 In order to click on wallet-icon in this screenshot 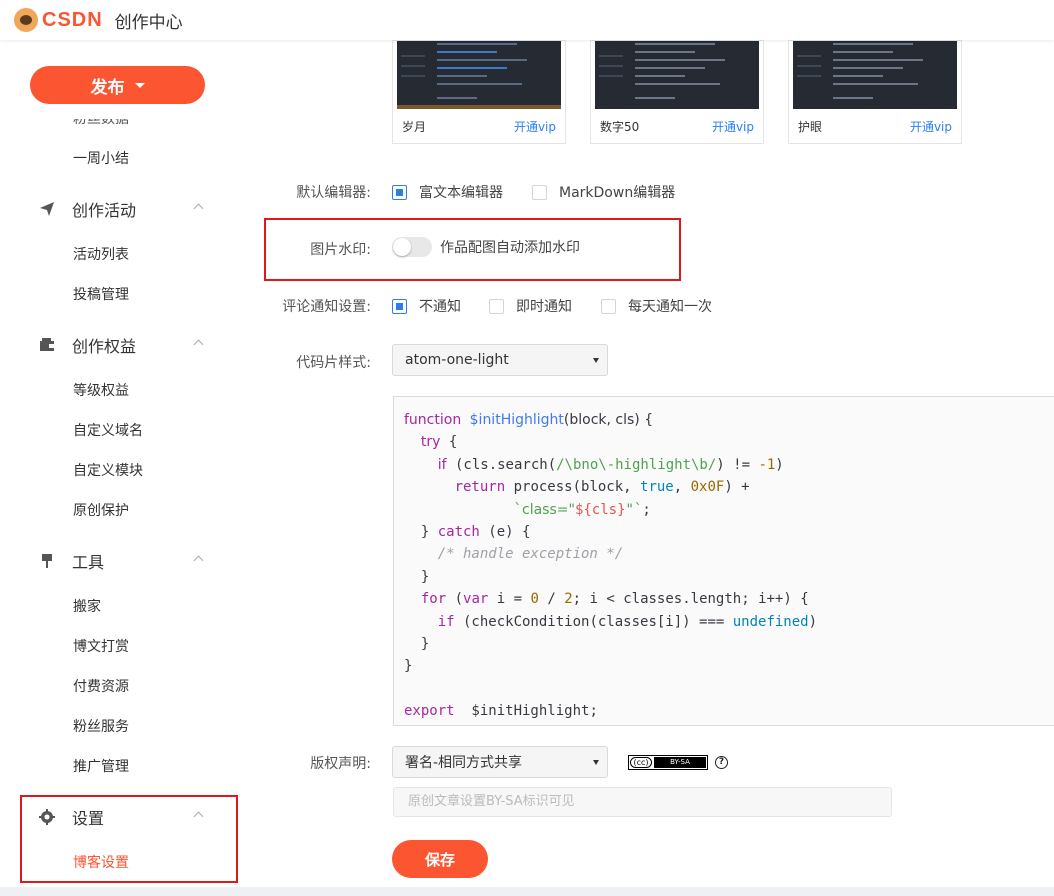, I will do `click(47, 345)`.